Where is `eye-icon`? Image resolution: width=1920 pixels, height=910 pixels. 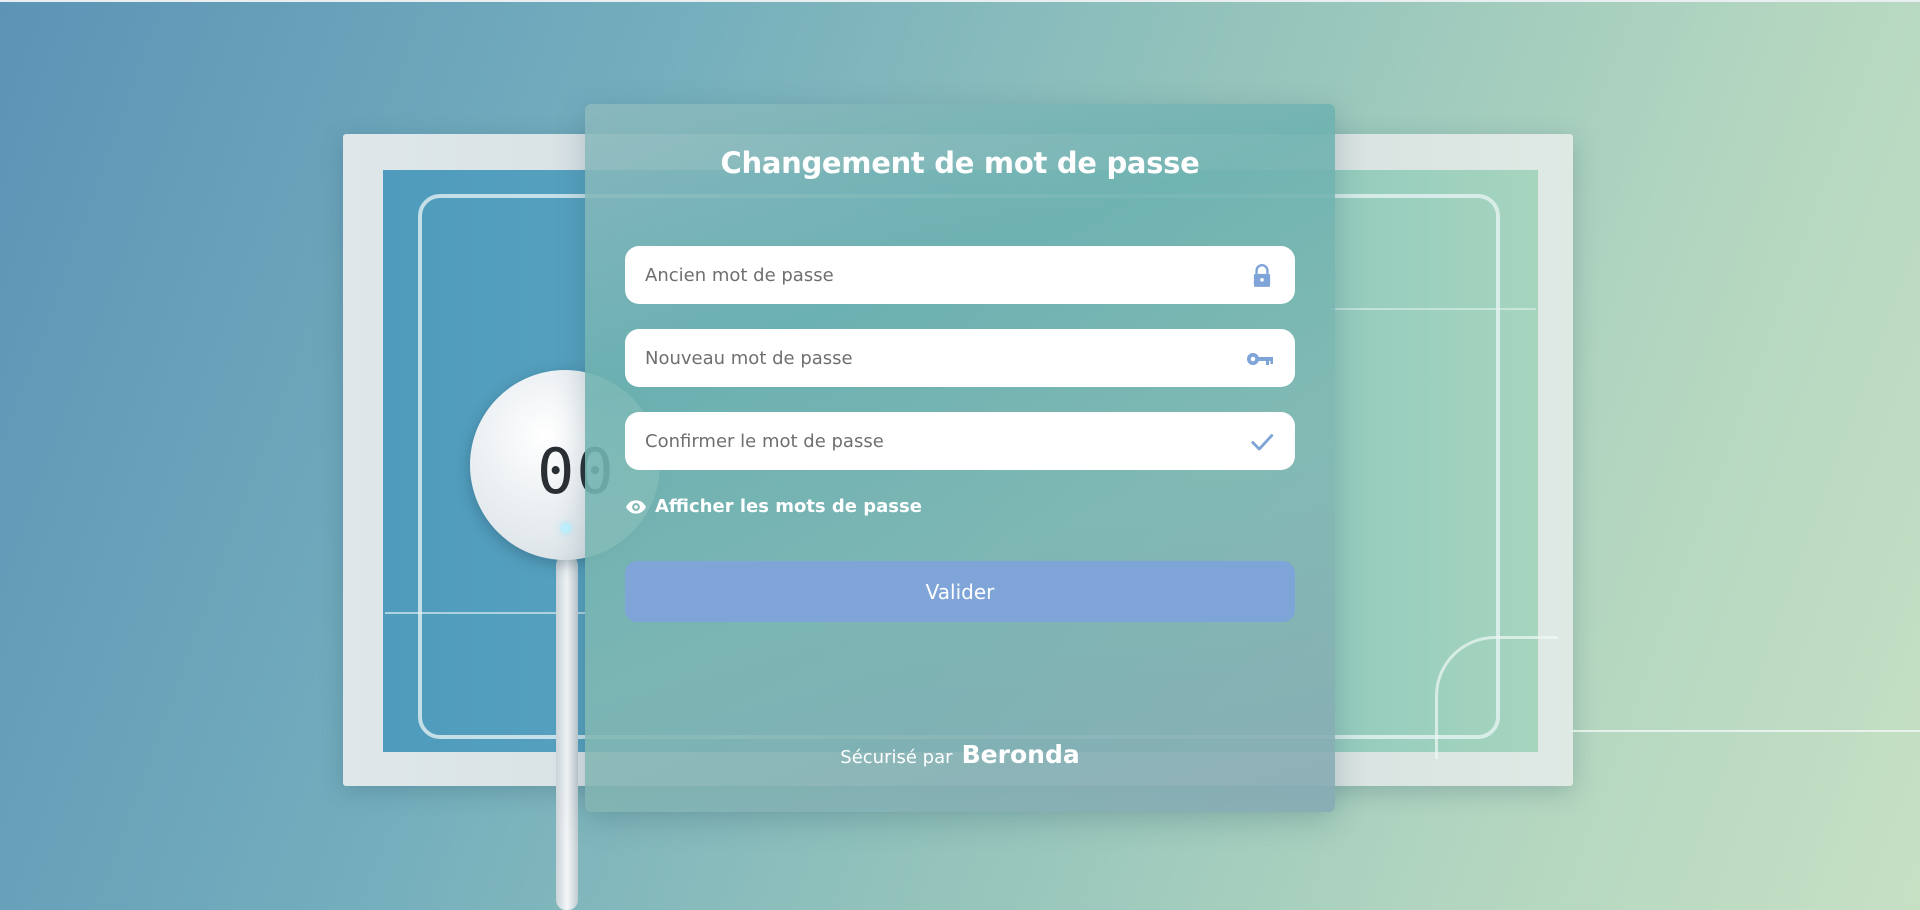
eye-icon is located at coordinates (636, 506).